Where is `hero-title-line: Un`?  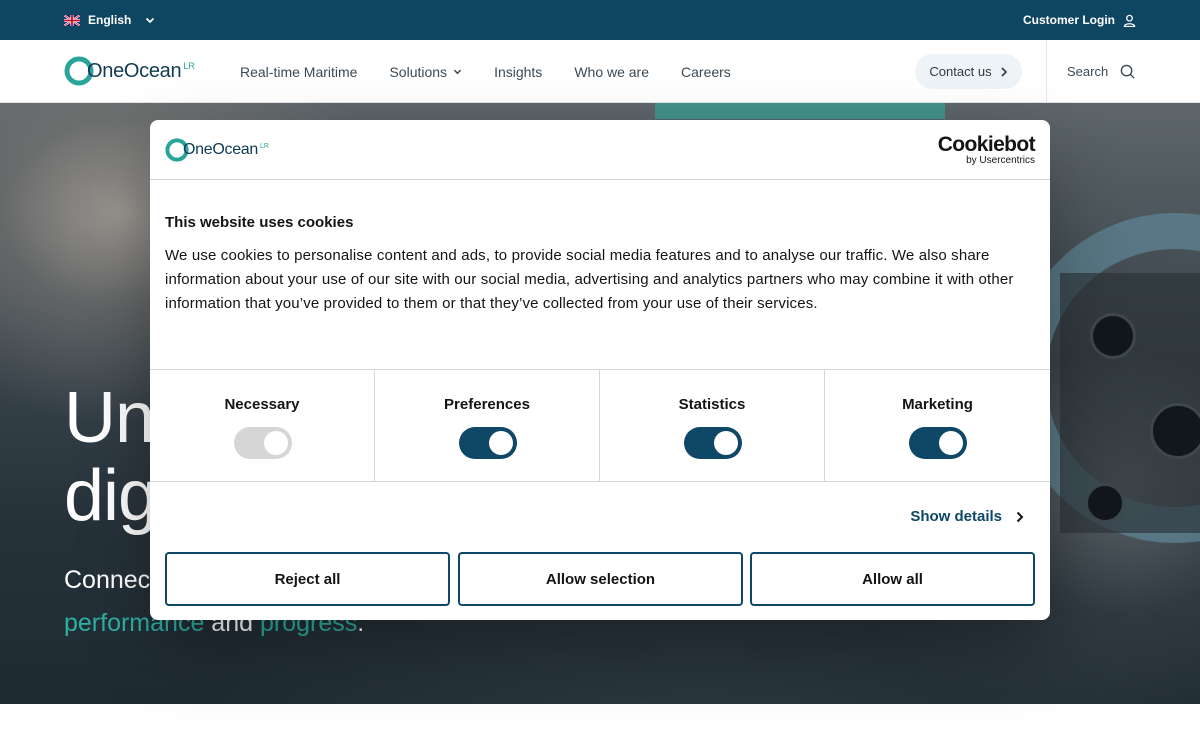 hero-title-line: Un is located at coordinates (109, 418).